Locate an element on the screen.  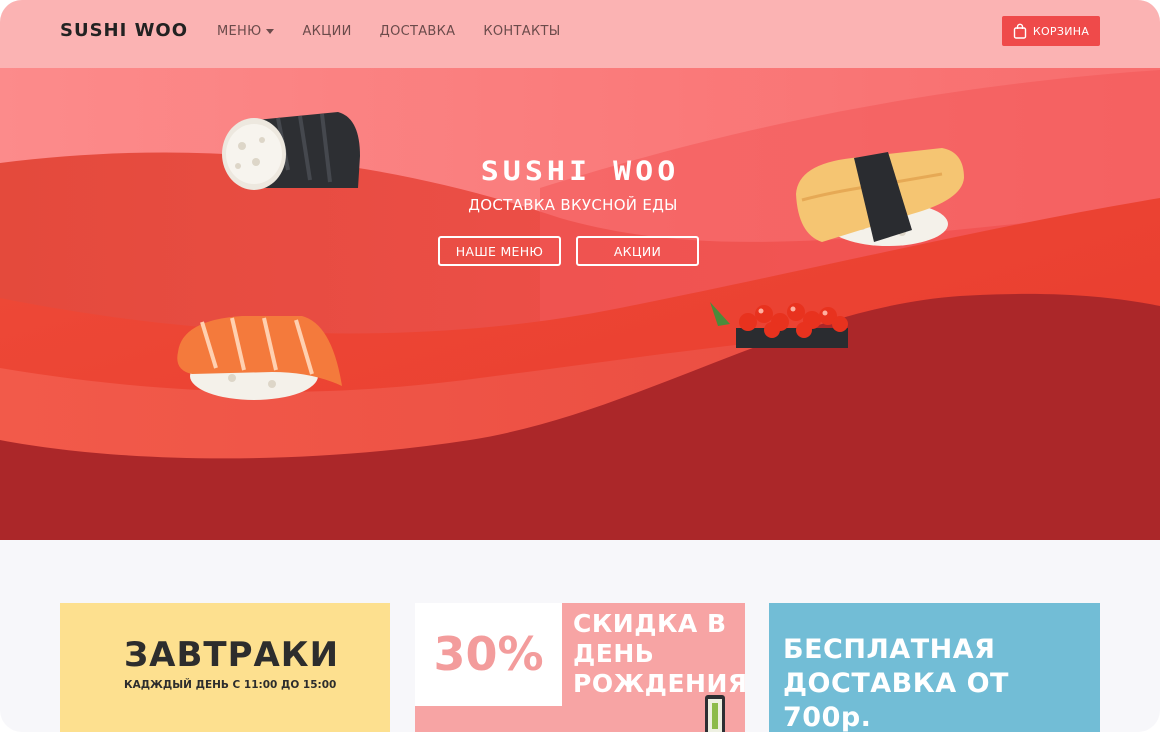
birthday-discount-text: СКИДКА В ДЕНЬ РОЖДЕНИЯ is located at coordinates (659, 654).